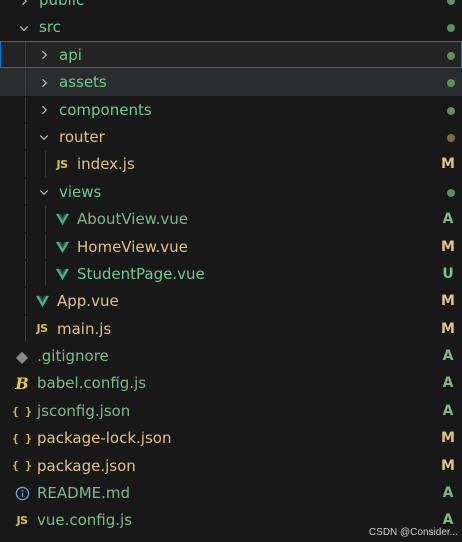  I want to click on tree-file-studentpage-vue: StudentPage.vue U, so click(231, 273).